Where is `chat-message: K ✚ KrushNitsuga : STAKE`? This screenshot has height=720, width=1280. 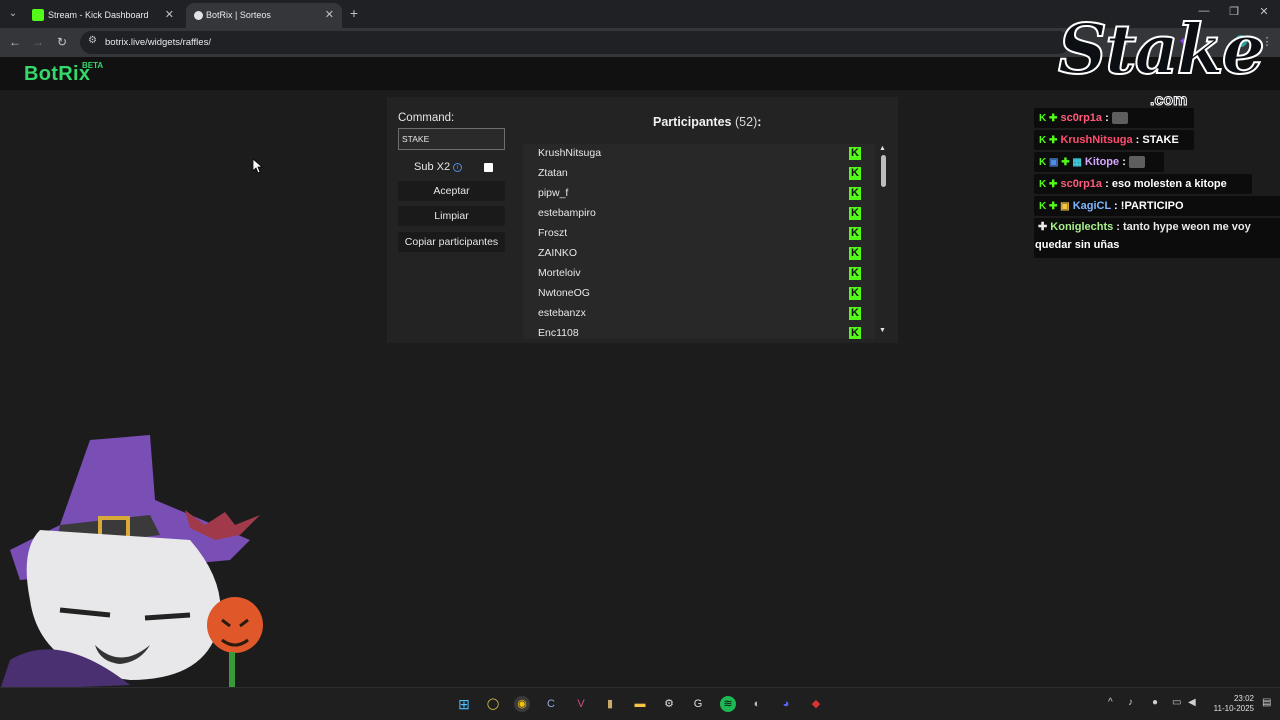 chat-message: K ✚ KrushNitsuga : STAKE is located at coordinates (1114, 140).